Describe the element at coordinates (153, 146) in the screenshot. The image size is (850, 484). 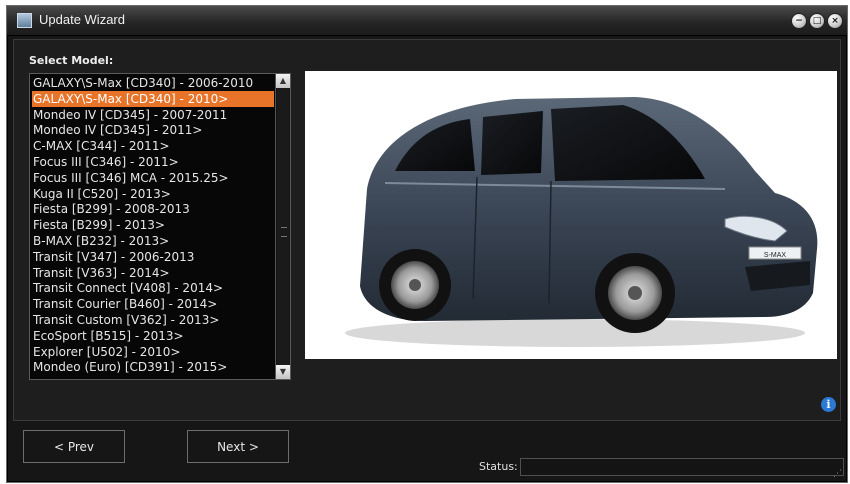
I see `model-list-item: C-MAX [C344] - 2011>` at that location.